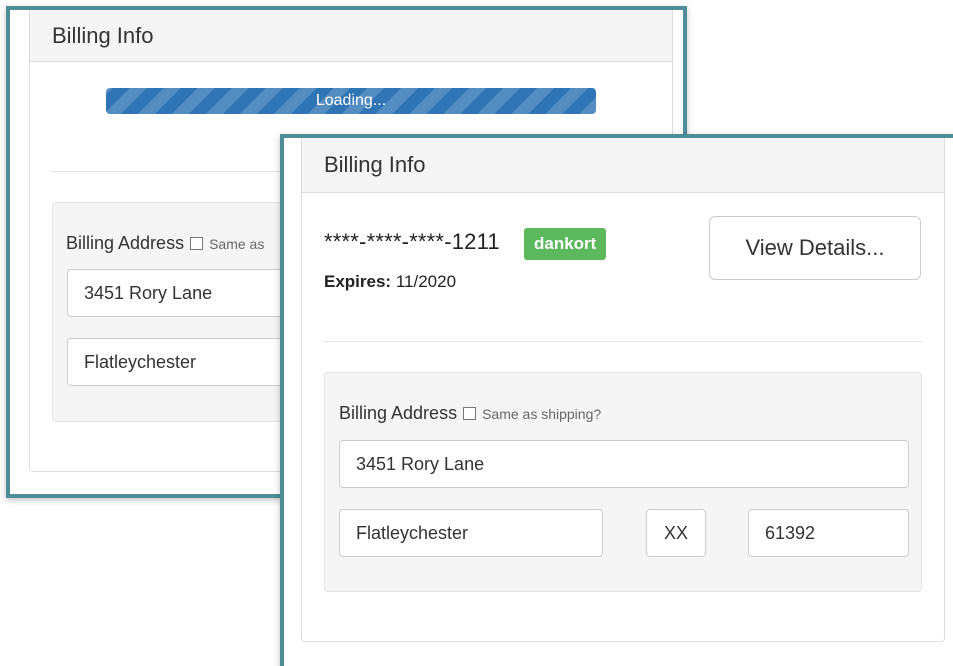 This screenshot has width=953, height=666. Describe the element at coordinates (542, 413) in the screenshot. I see `same-as-shipping-label: Same as shipping?` at that location.